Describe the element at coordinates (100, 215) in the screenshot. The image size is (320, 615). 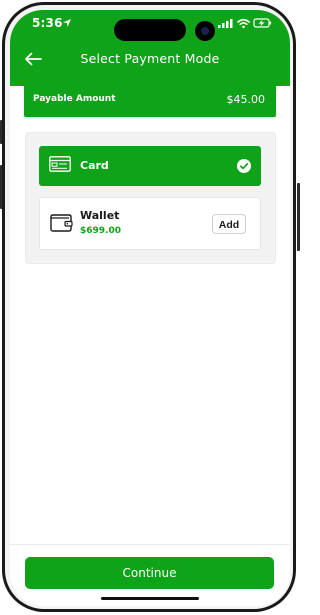
I see `wallet-option-label: Wallet` at that location.